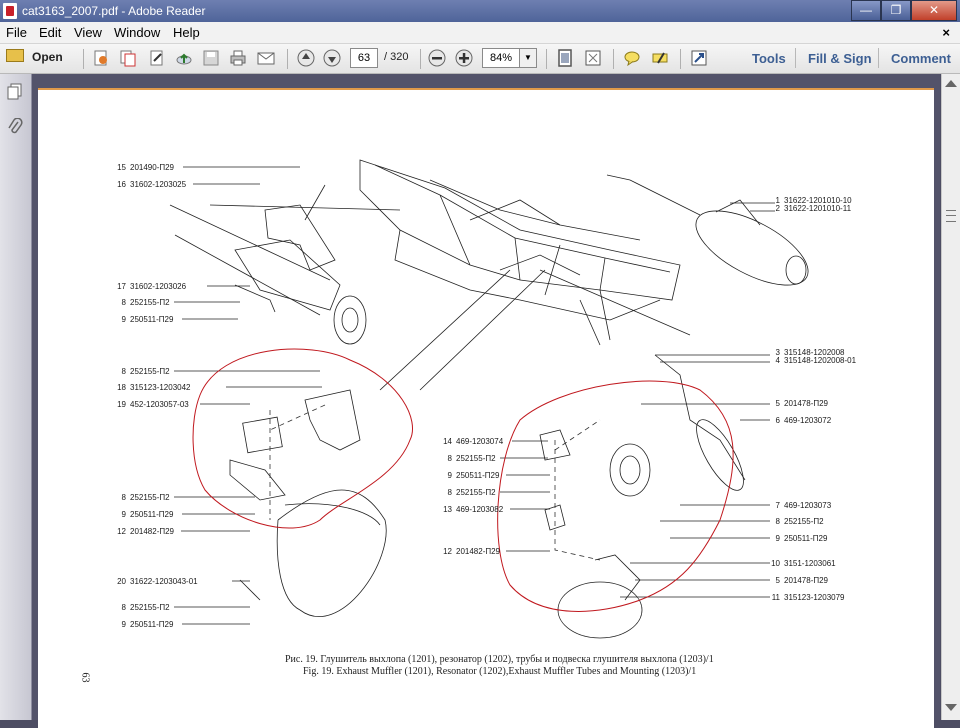  What do you see at coordinates (137, 32) in the screenshot?
I see `menu-window: Window` at bounding box center [137, 32].